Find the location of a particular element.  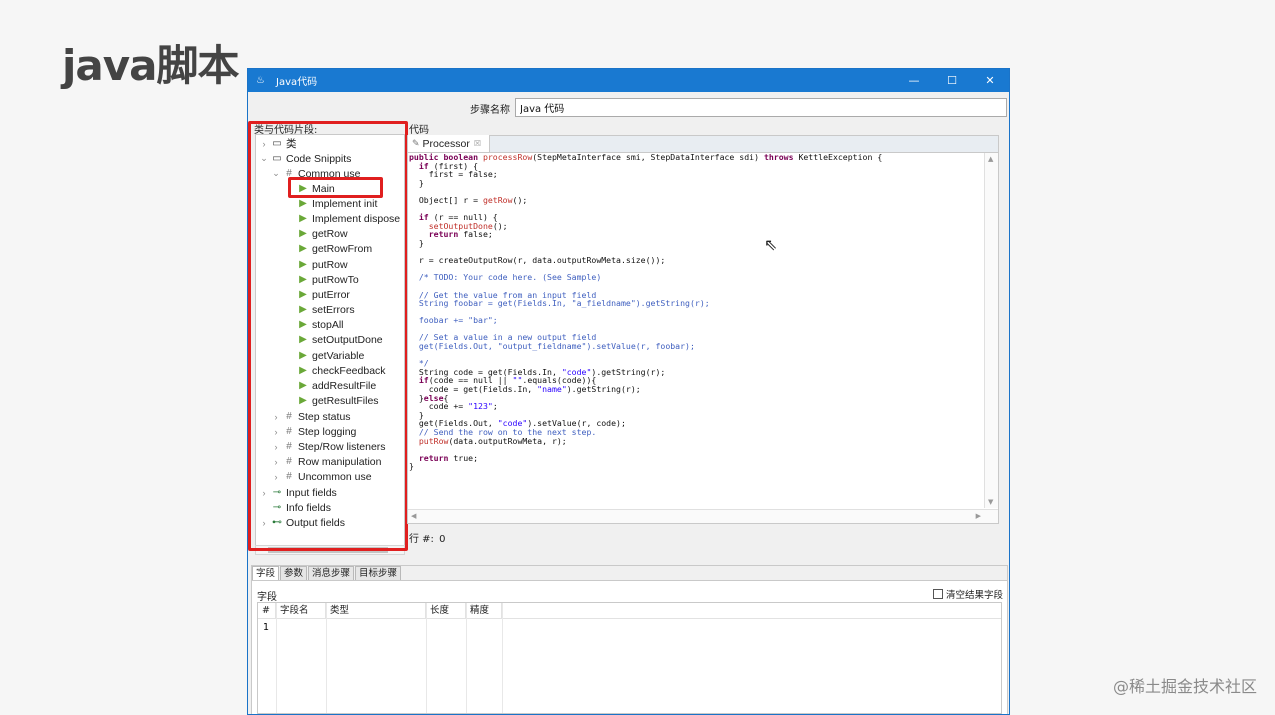

close-icon: ☒ is located at coordinates (477, 143).